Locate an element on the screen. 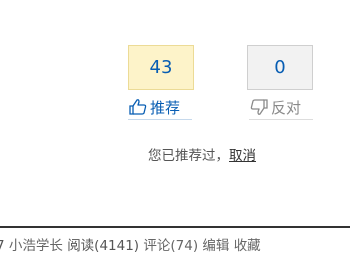  collect-link: 收藏 is located at coordinates (247, 246).